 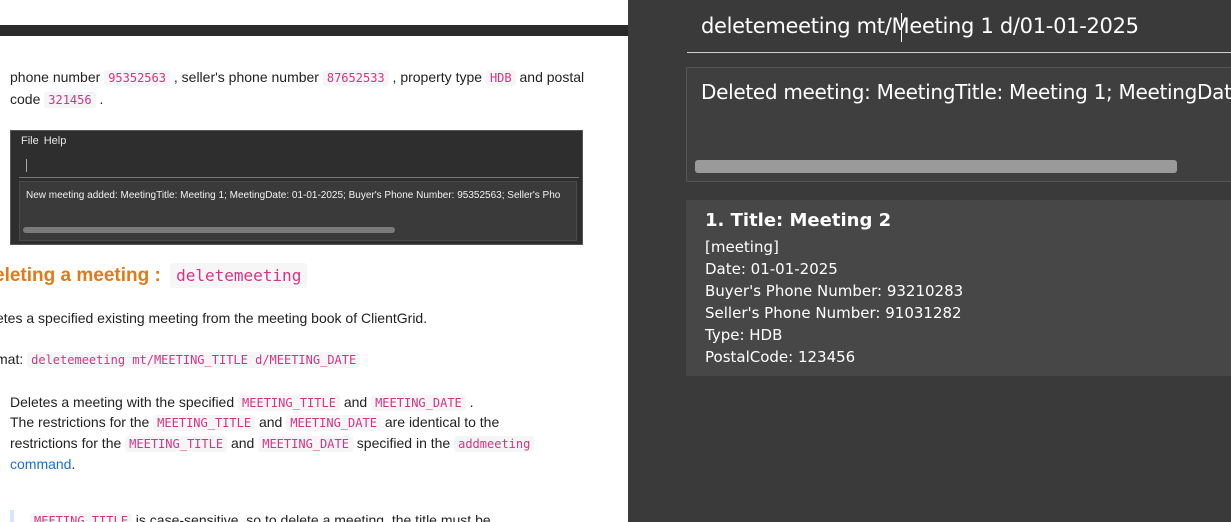 I want to click on embedded-command-box, so click(x=299, y=165).